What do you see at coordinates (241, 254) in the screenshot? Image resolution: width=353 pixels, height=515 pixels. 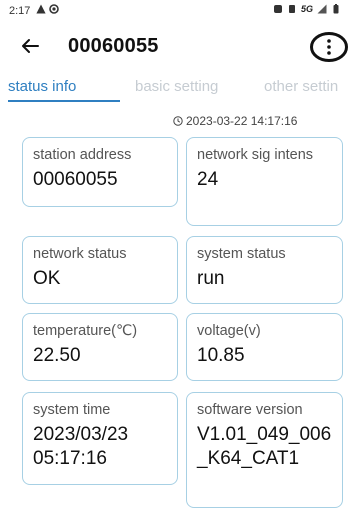 I see `card-label: system status` at bounding box center [241, 254].